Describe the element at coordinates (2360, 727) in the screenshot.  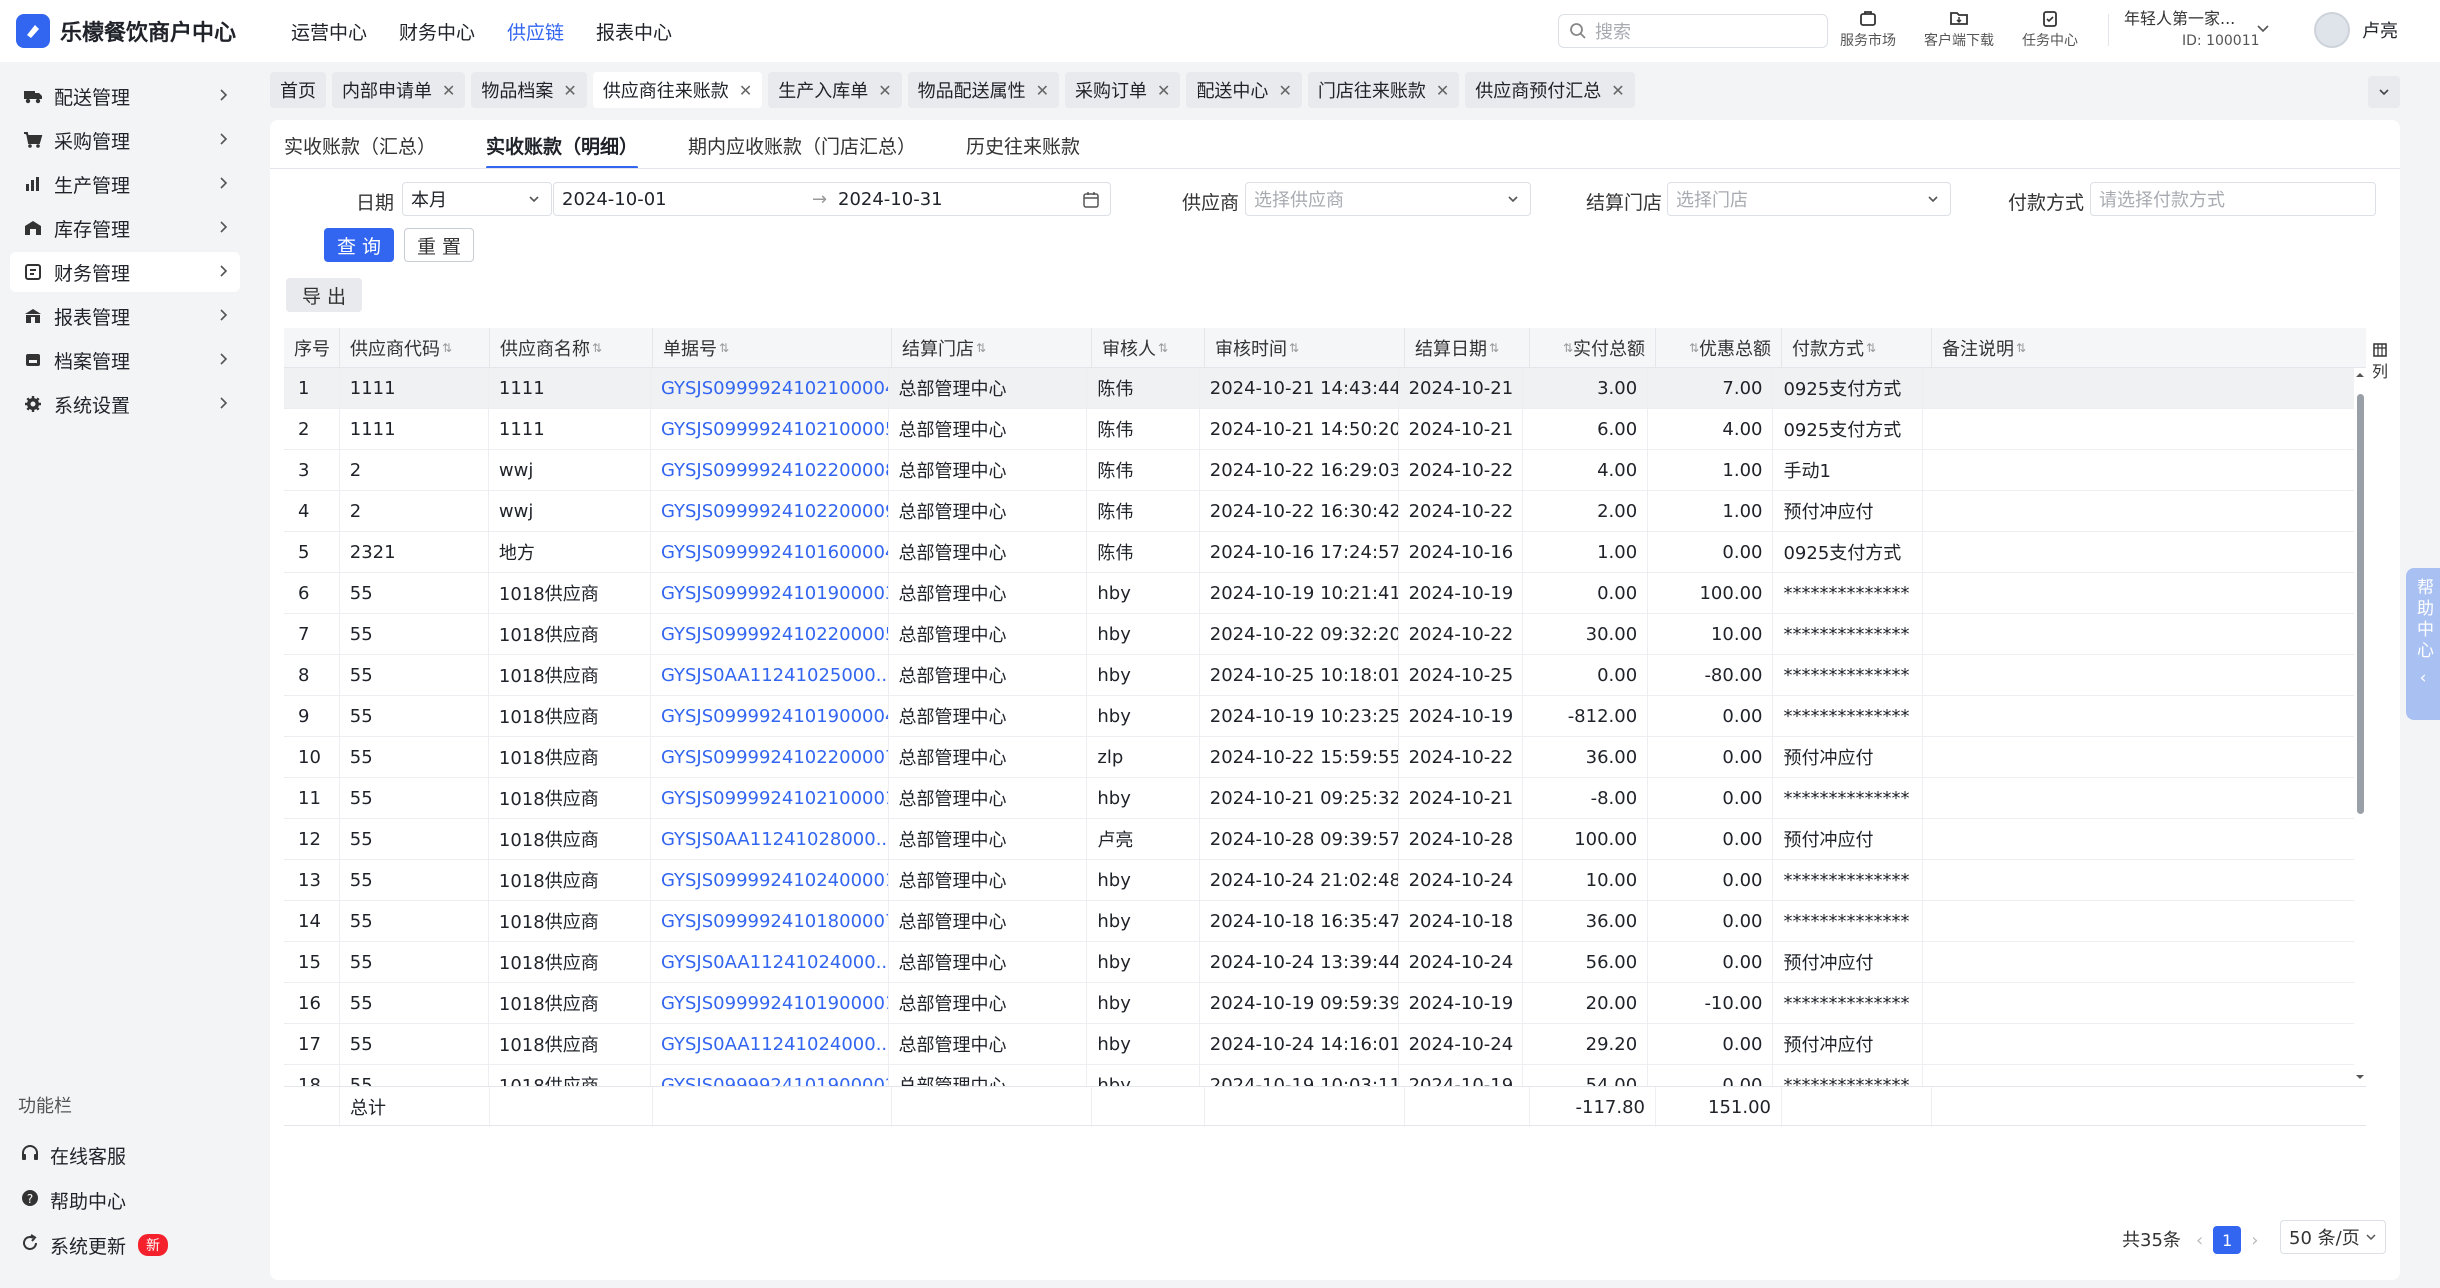
I see `table-scrollbar` at that location.